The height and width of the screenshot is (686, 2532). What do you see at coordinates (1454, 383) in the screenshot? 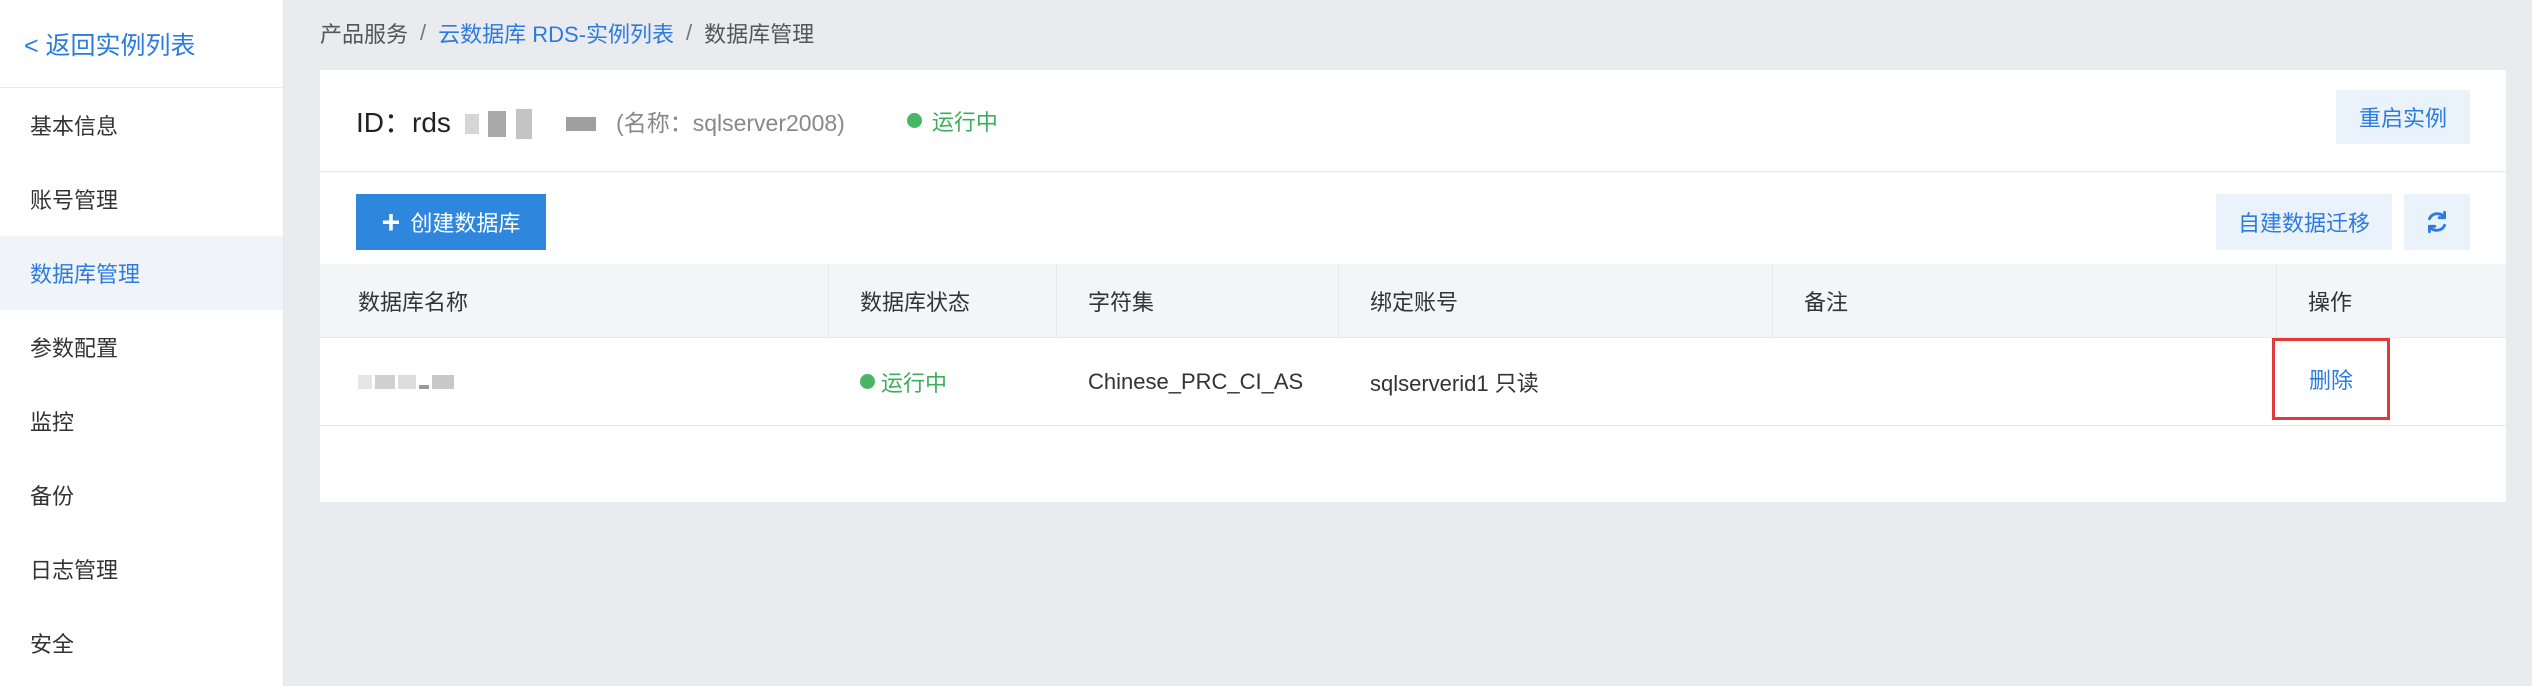
I see `cell-bound-account: sqlserverid1 只读` at bounding box center [1454, 383].